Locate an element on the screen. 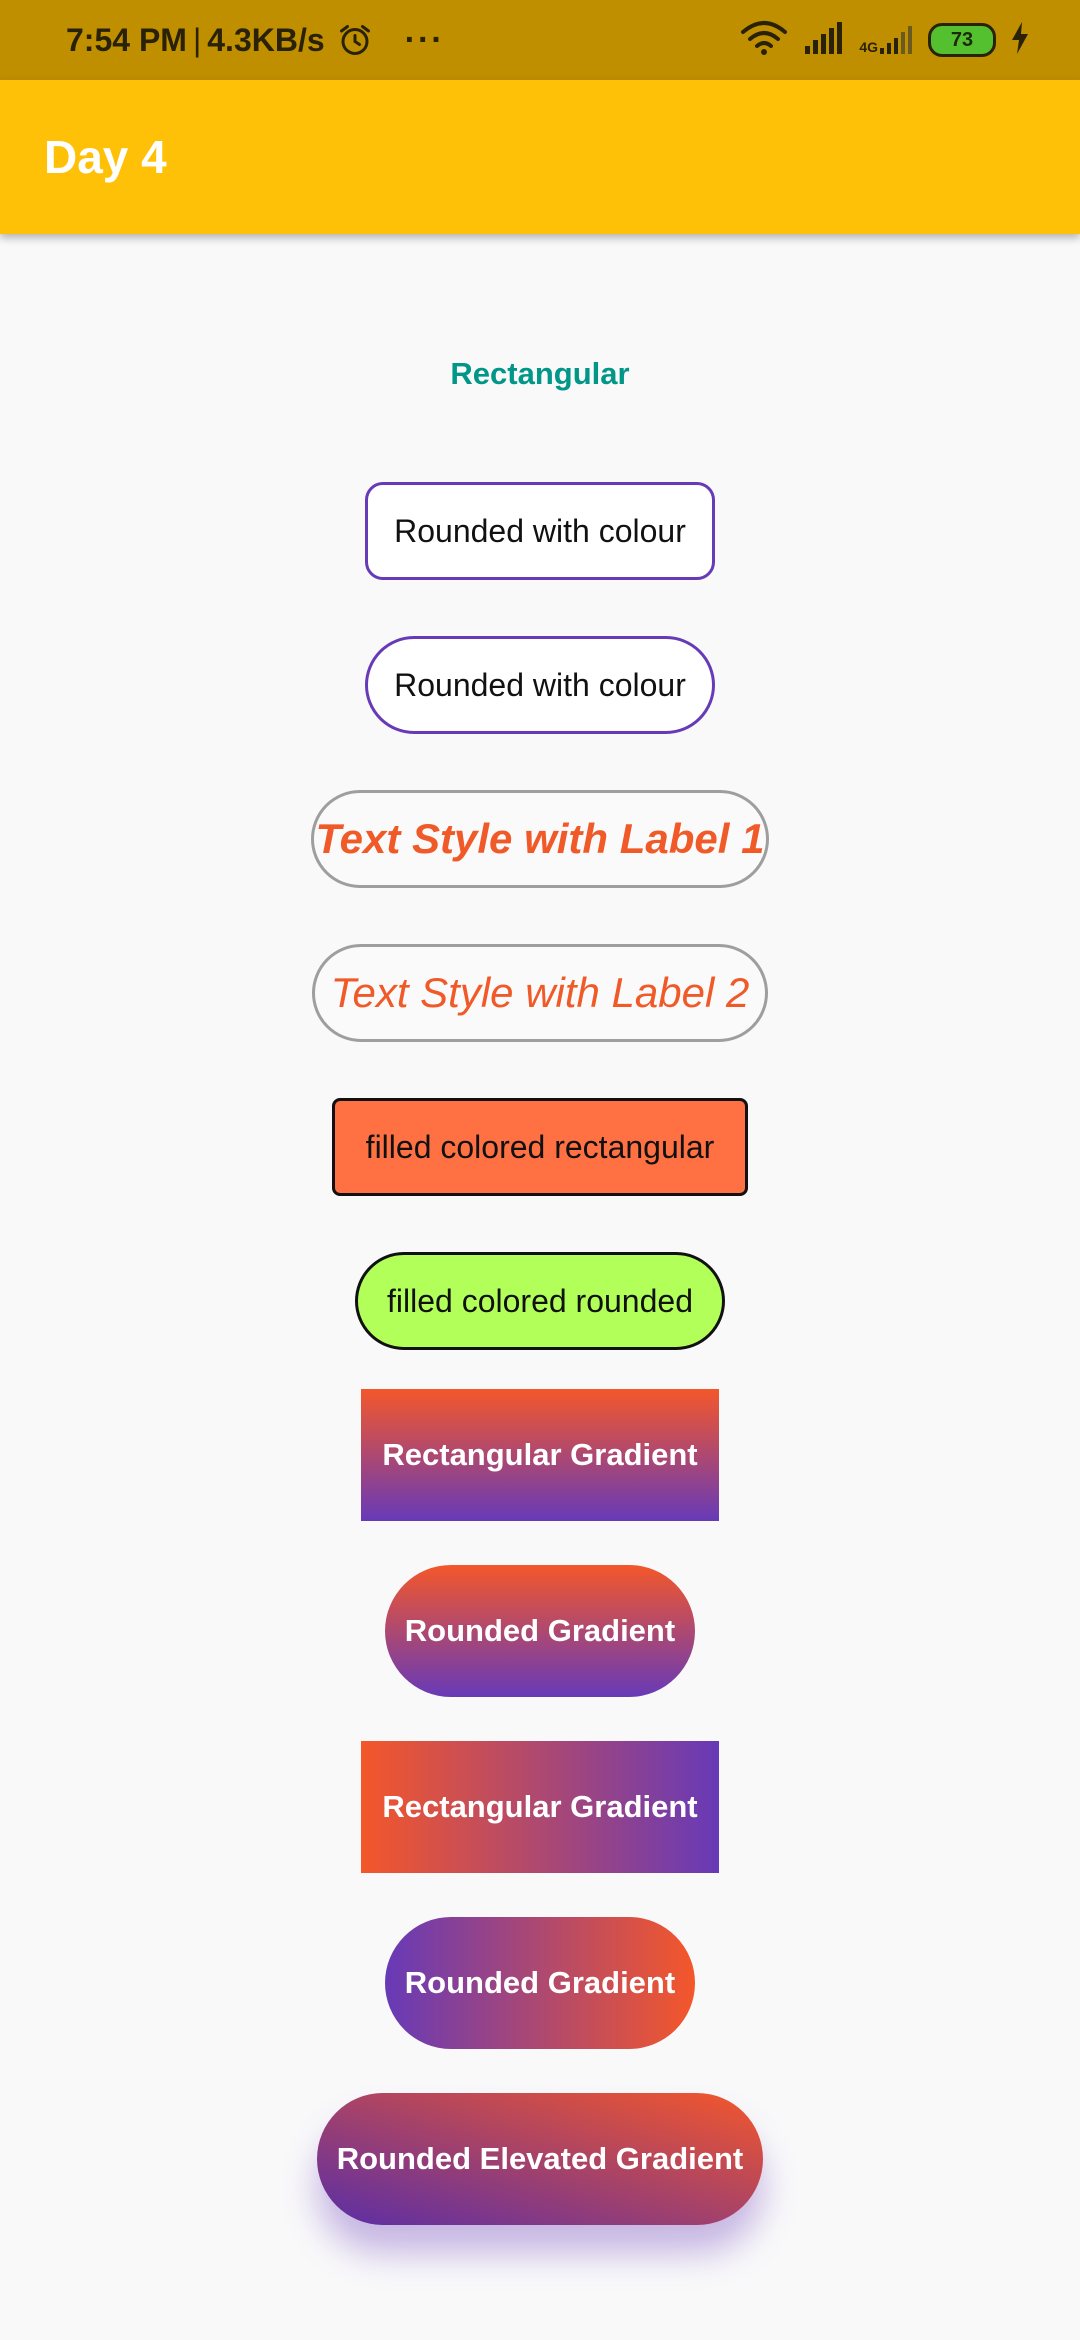  stadium-colour-outline-button: Rounded with colour is located at coordinates (540, 685).